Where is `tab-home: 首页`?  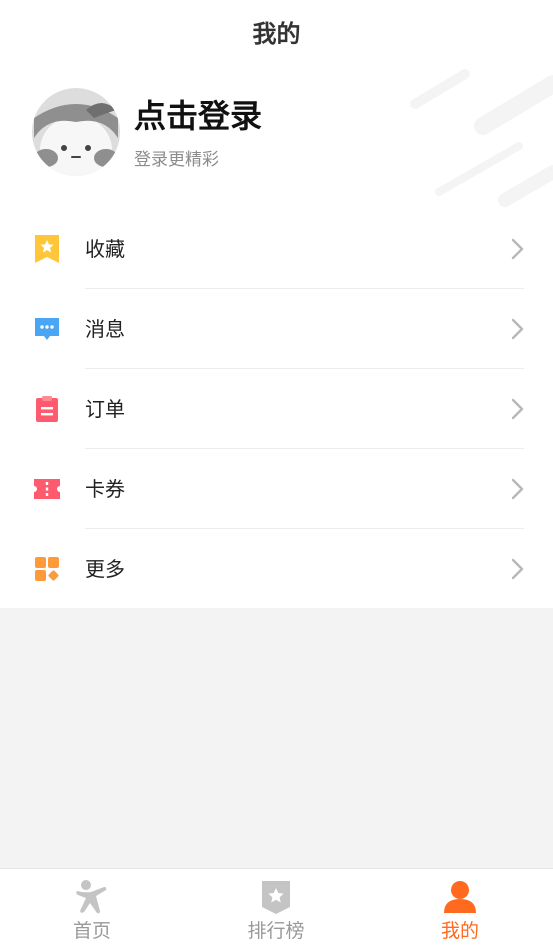
tab-home: 首页 is located at coordinates (92, 907).